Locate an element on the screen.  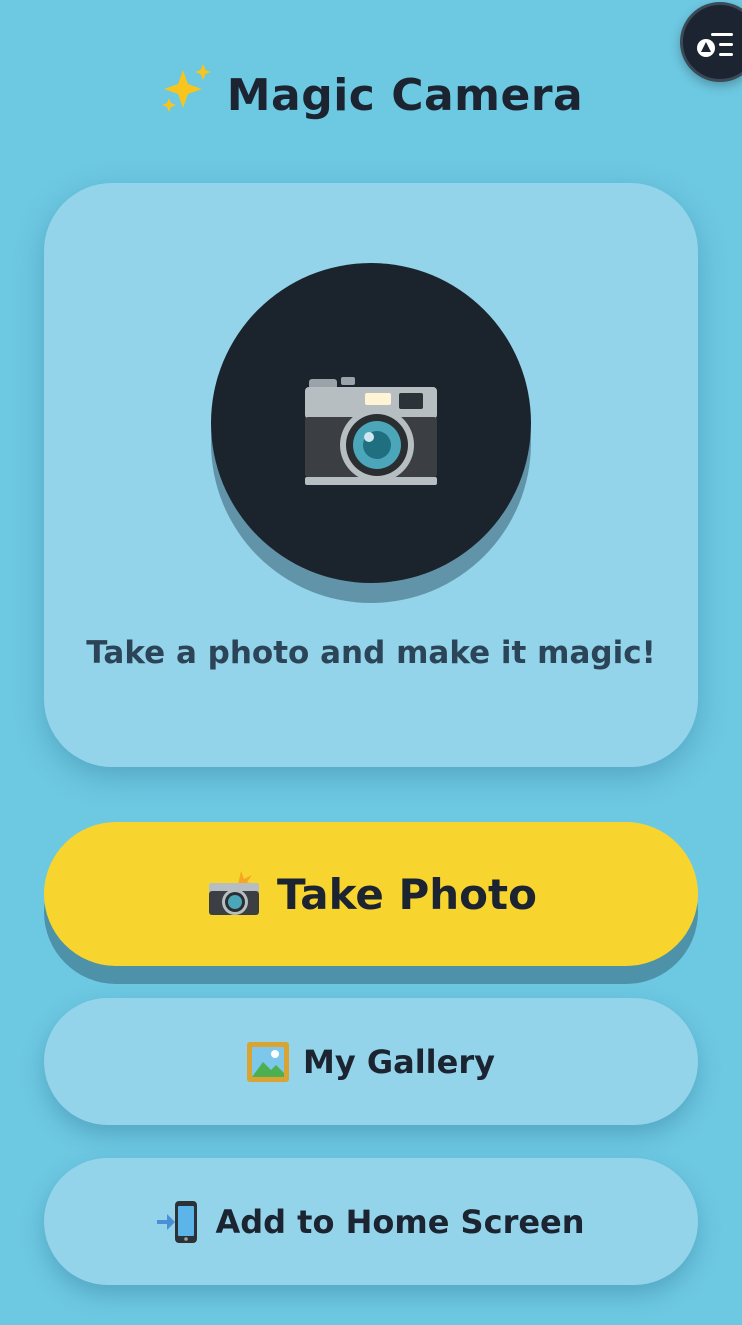
gallery-button: My Gallery is located at coordinates (371, 1061).